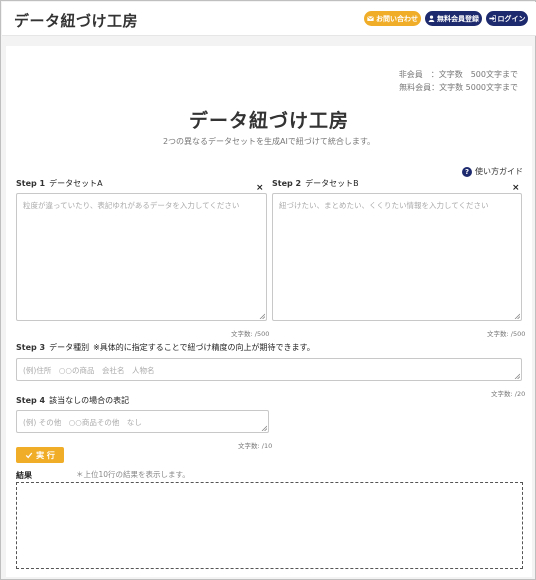 This screenshot has width=536, height=580. What do you see at coordinates (506, 334) in the screenshot?
I see `dataset-b-char-count: 文字数: /500` at bounding box center [506, 334].